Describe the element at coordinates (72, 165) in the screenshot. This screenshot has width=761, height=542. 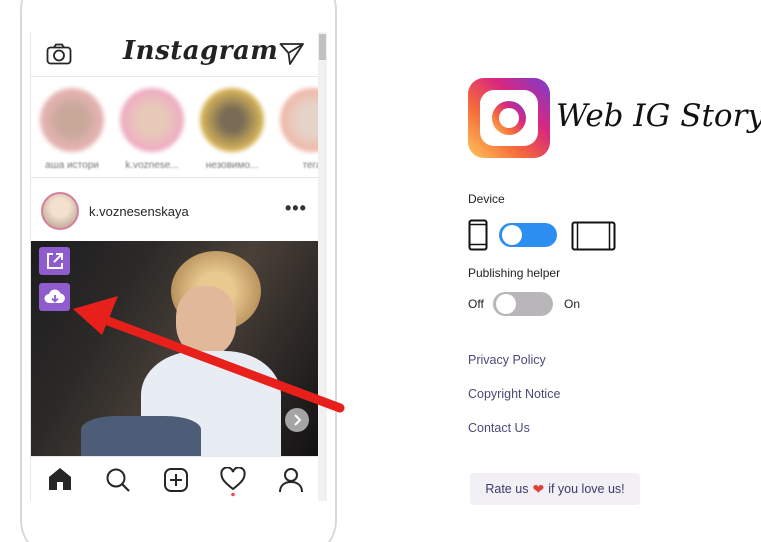
I see `story-name: аша истори` at that location.